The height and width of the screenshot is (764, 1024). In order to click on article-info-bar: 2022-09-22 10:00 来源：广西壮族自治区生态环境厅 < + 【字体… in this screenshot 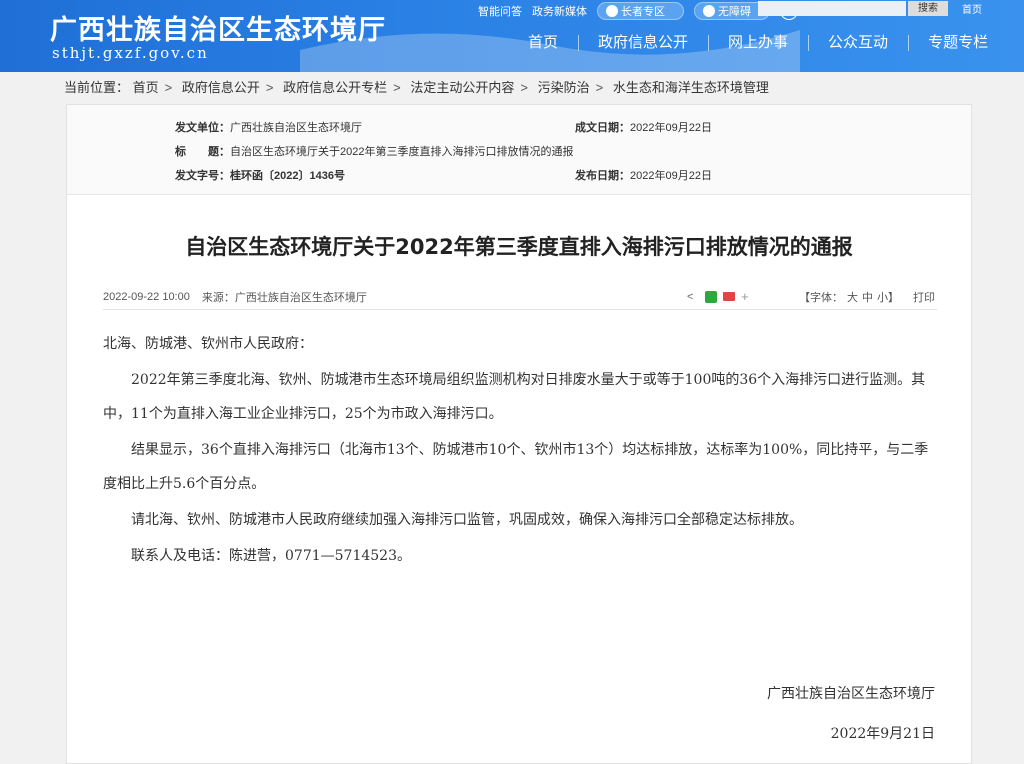, I will do `click(520, 297)`.